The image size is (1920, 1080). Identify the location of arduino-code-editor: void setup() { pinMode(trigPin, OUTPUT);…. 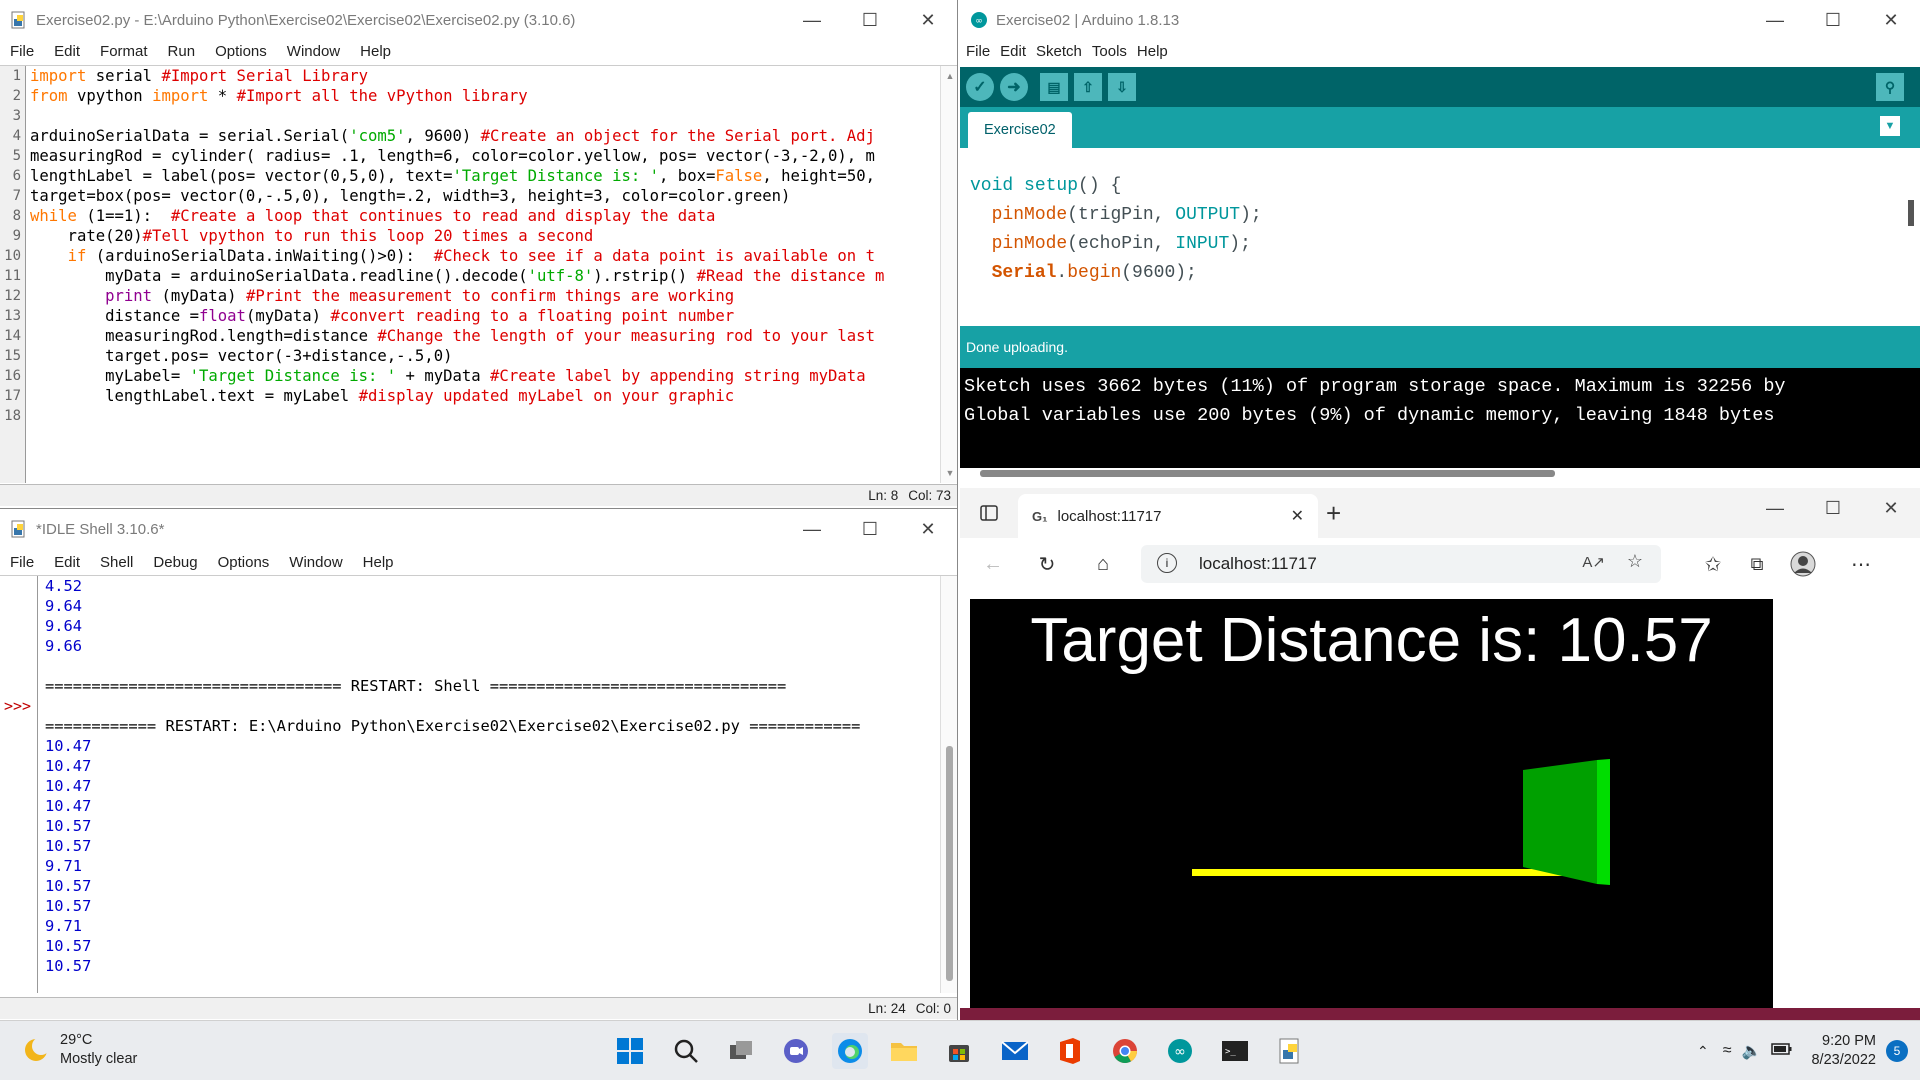
(1440, 237).